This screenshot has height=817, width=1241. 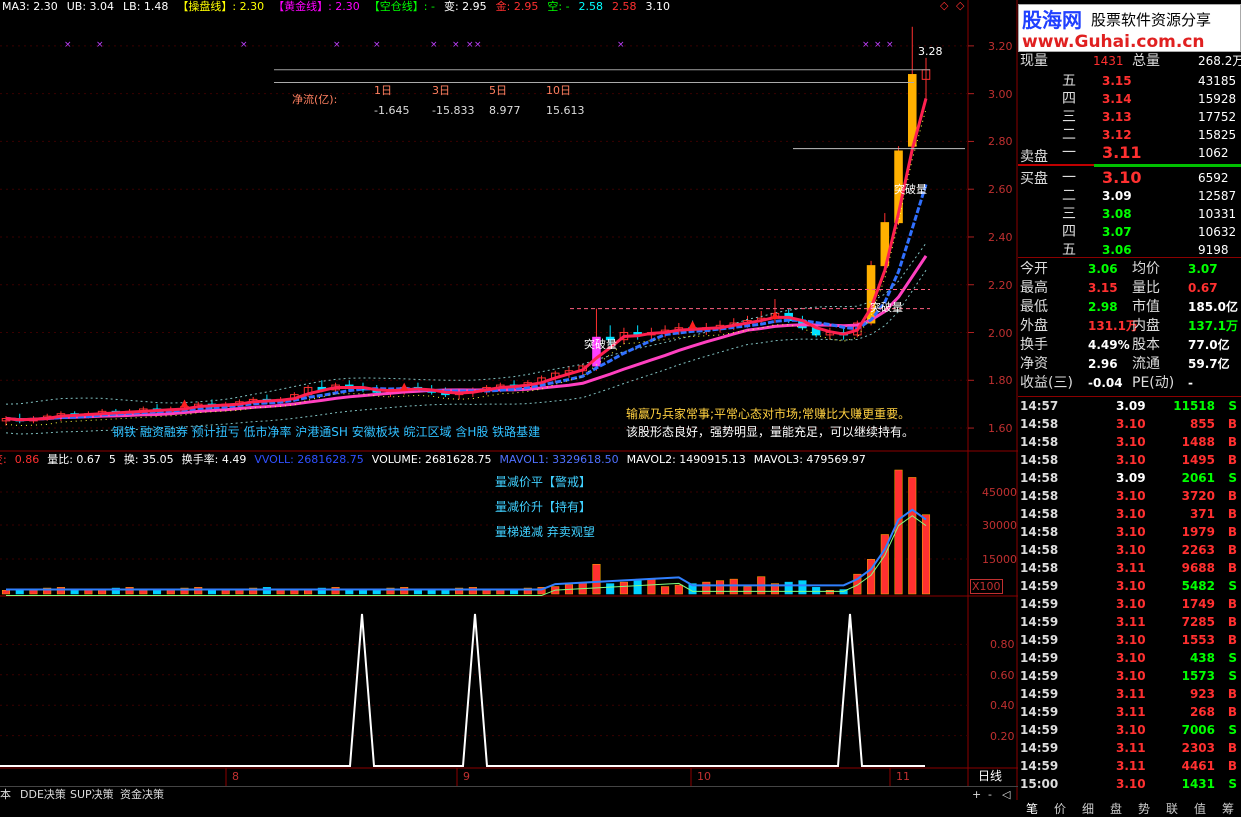 What do you see at coordinates (1198, 568) in the screenshot?
I see `tick-volume: 9688` at bounding box center [1198, 568].